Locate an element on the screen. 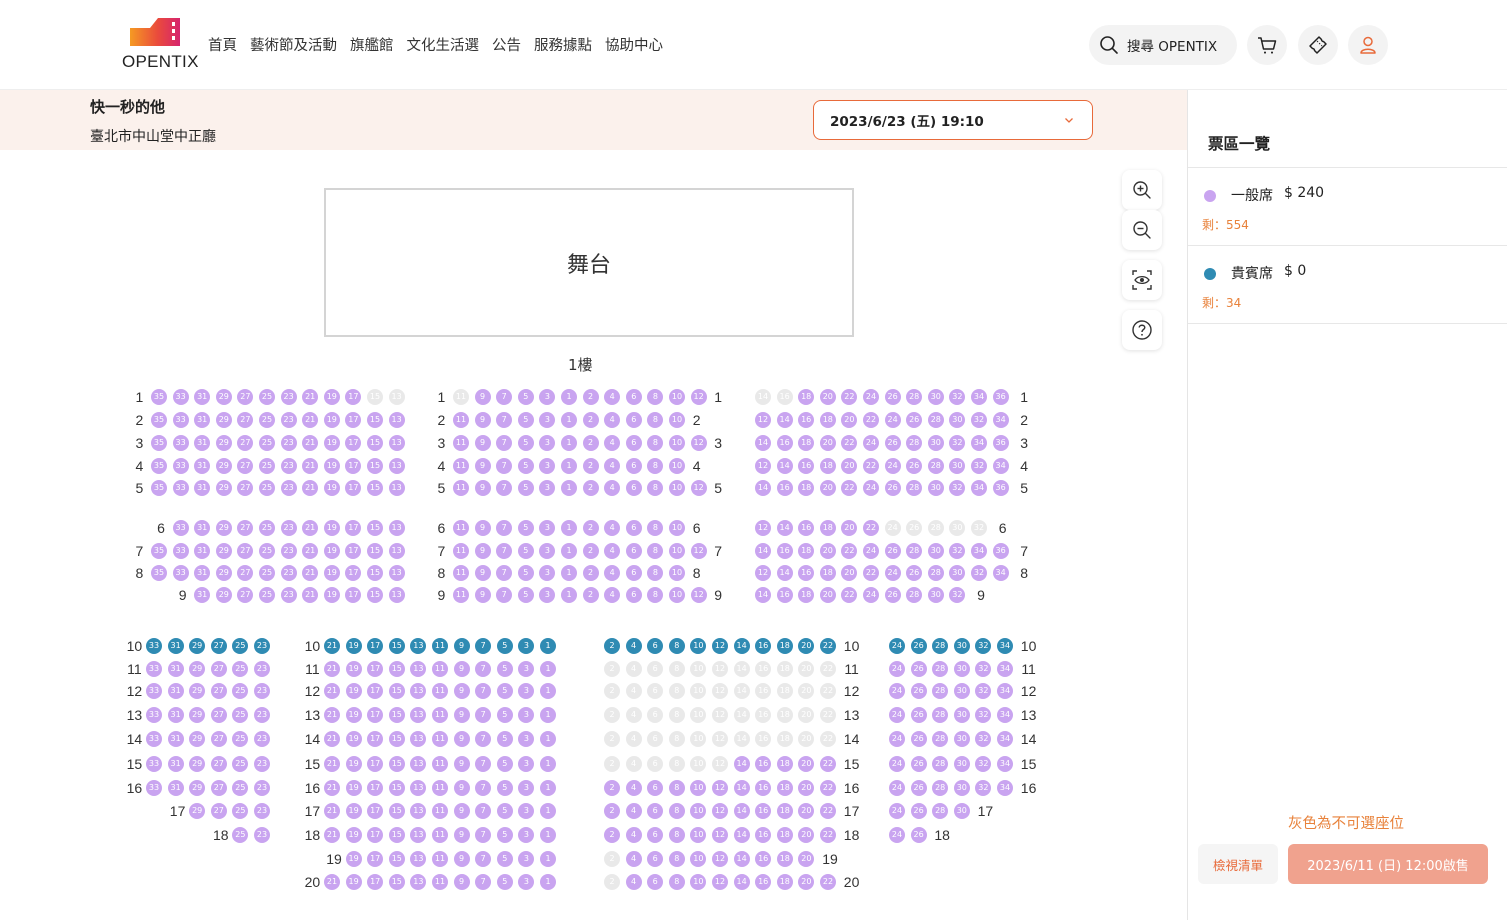 The image size is (1507, 920). seat: 35 is located at coordinates (159, 443).